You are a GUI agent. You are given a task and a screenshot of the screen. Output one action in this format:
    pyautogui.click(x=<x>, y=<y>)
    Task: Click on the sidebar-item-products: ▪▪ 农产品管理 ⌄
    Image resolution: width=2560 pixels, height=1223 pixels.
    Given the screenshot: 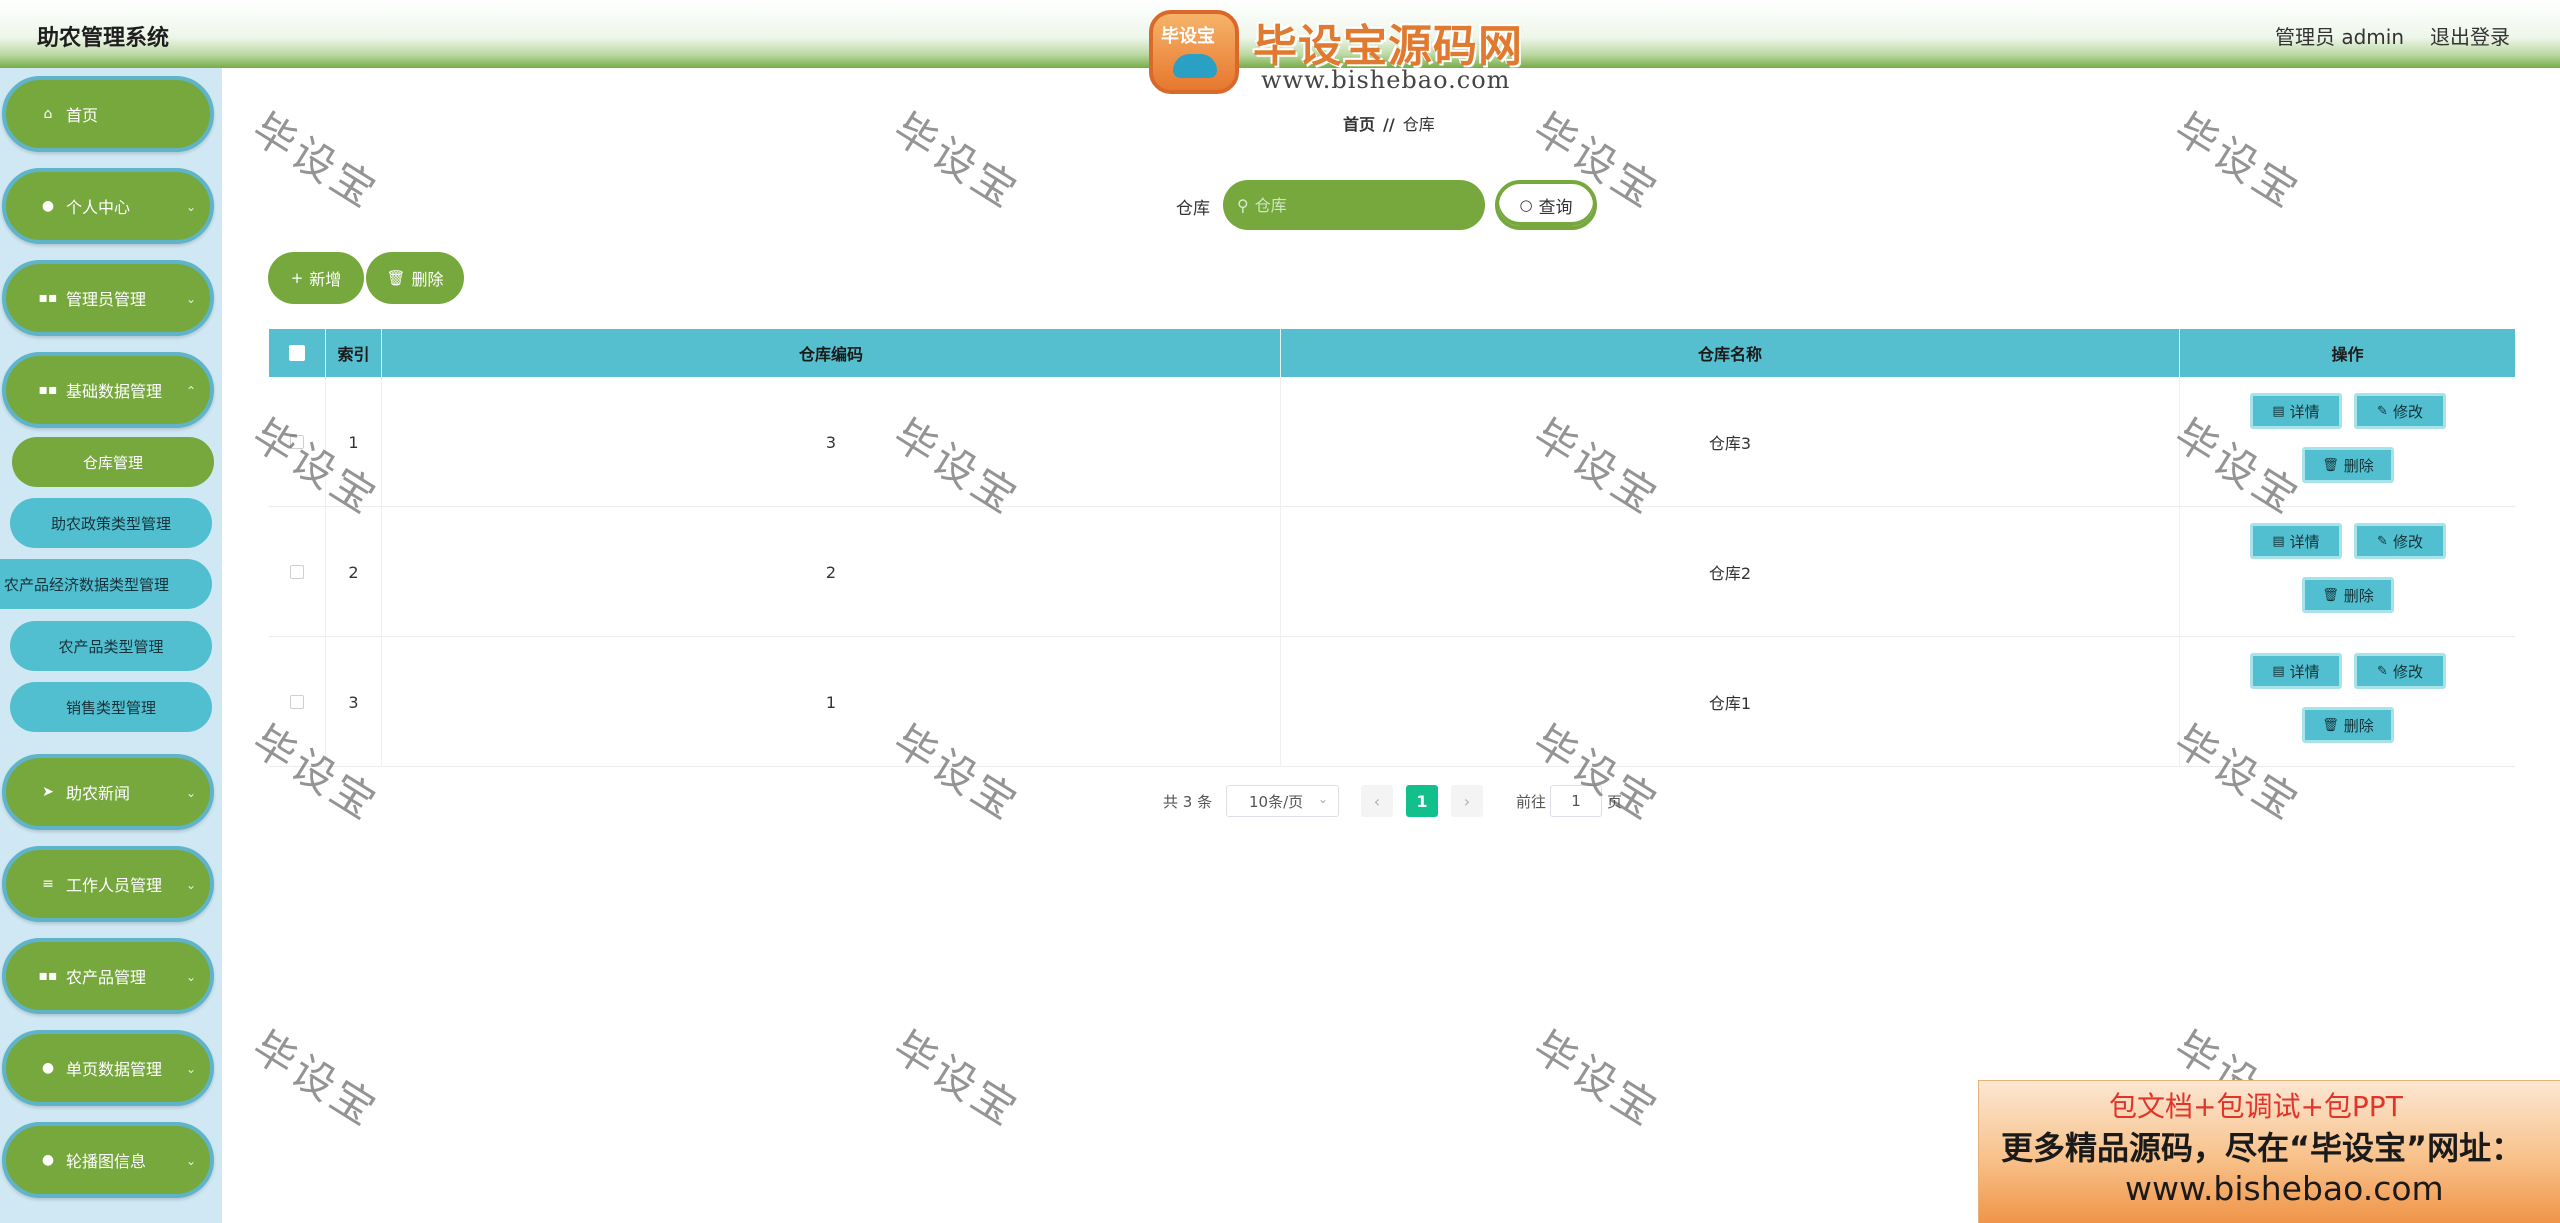 What is the action you would take?
    pyautogui.click(x=108, y=976)
    